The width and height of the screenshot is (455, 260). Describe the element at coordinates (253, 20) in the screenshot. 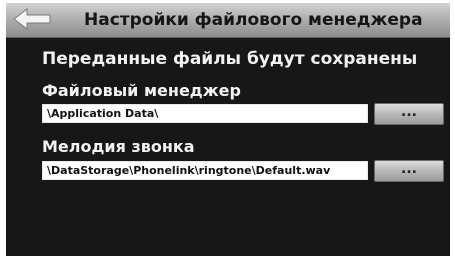

I see `page-title: Настройки файлового менеджера` at that location.